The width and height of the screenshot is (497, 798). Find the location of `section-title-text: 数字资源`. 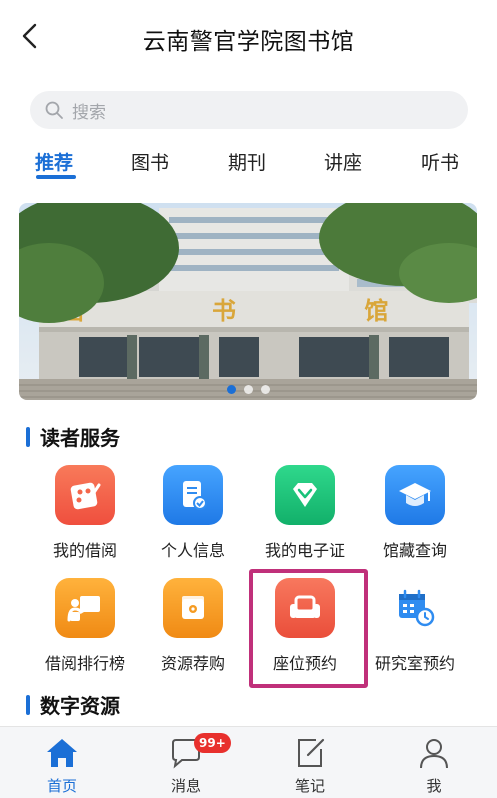

section-title-text: 数字资源 is located at coordinates (80, 706).